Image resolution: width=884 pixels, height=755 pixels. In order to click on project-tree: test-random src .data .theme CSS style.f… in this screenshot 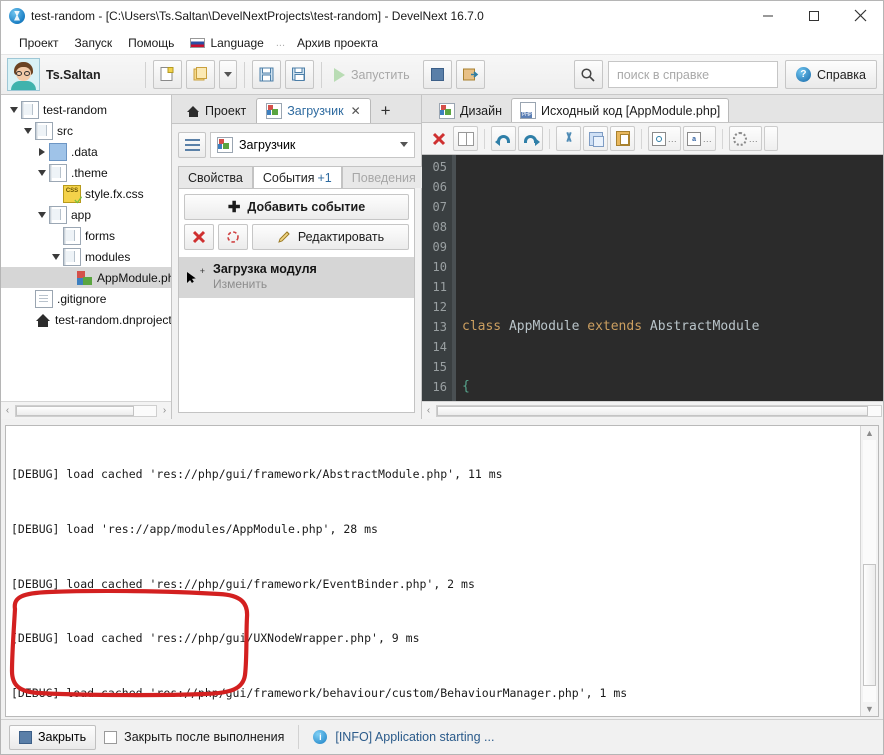, I will do `click(86, 248)`.